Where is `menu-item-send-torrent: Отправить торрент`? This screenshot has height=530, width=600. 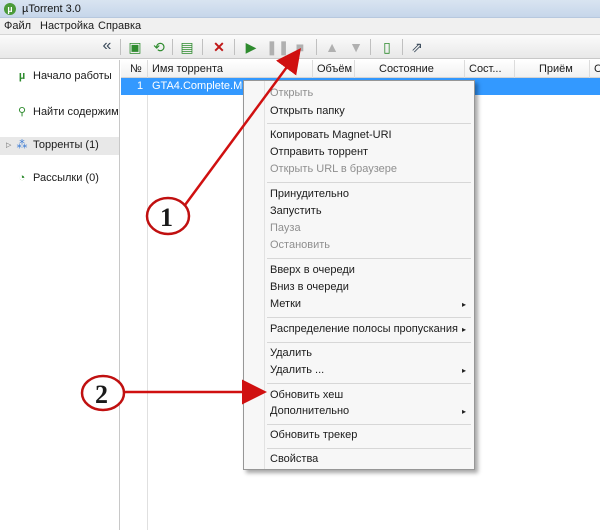
menu-item-send-torrent: Отправить торрент is located at coordinates (370, 152).